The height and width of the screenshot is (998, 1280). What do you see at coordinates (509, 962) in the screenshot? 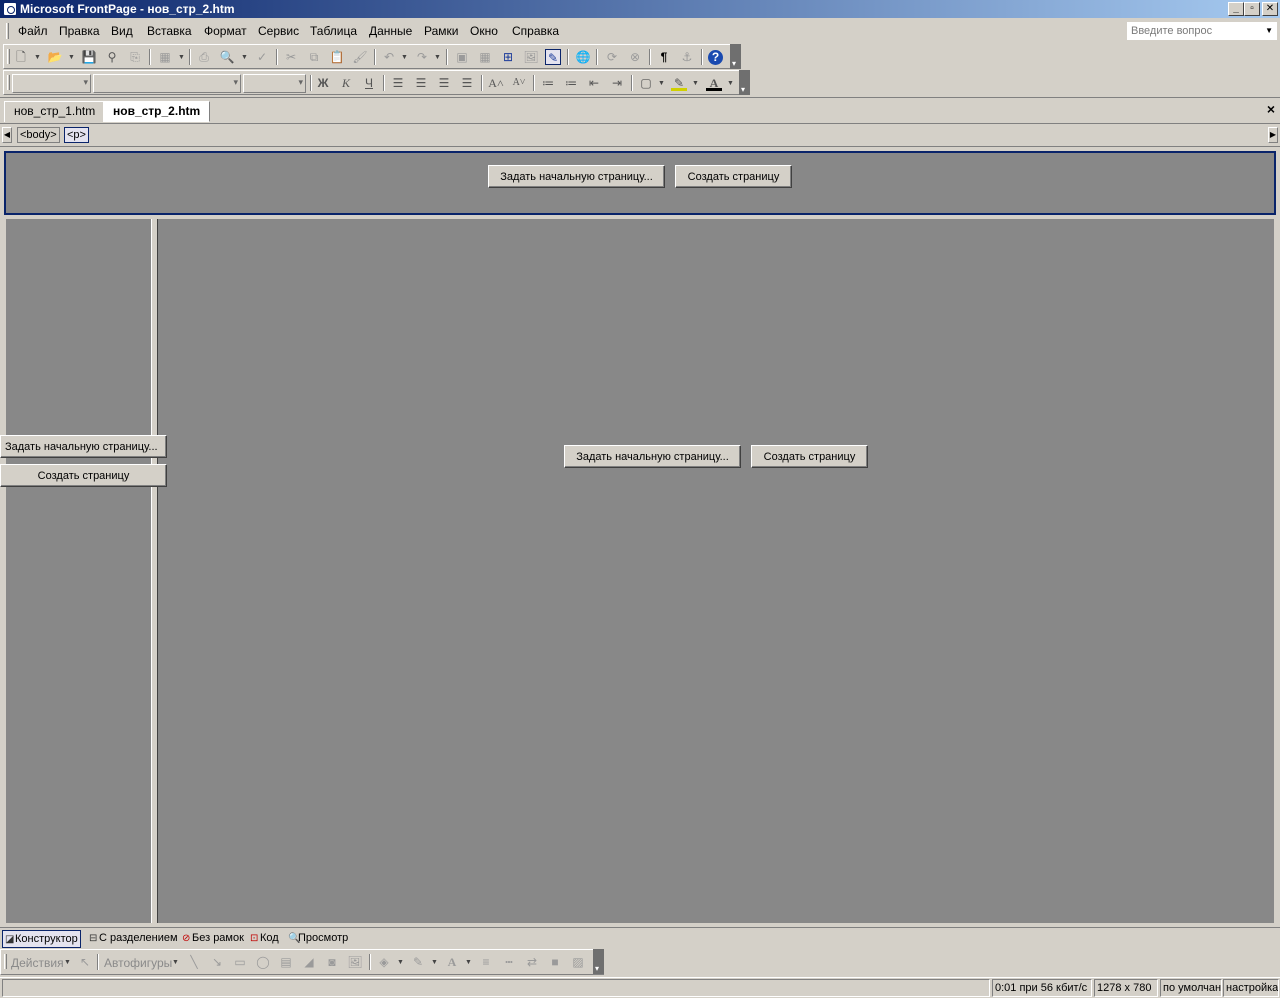
I see `dash-style-icon: ┅` at bounding box center [509, 962].